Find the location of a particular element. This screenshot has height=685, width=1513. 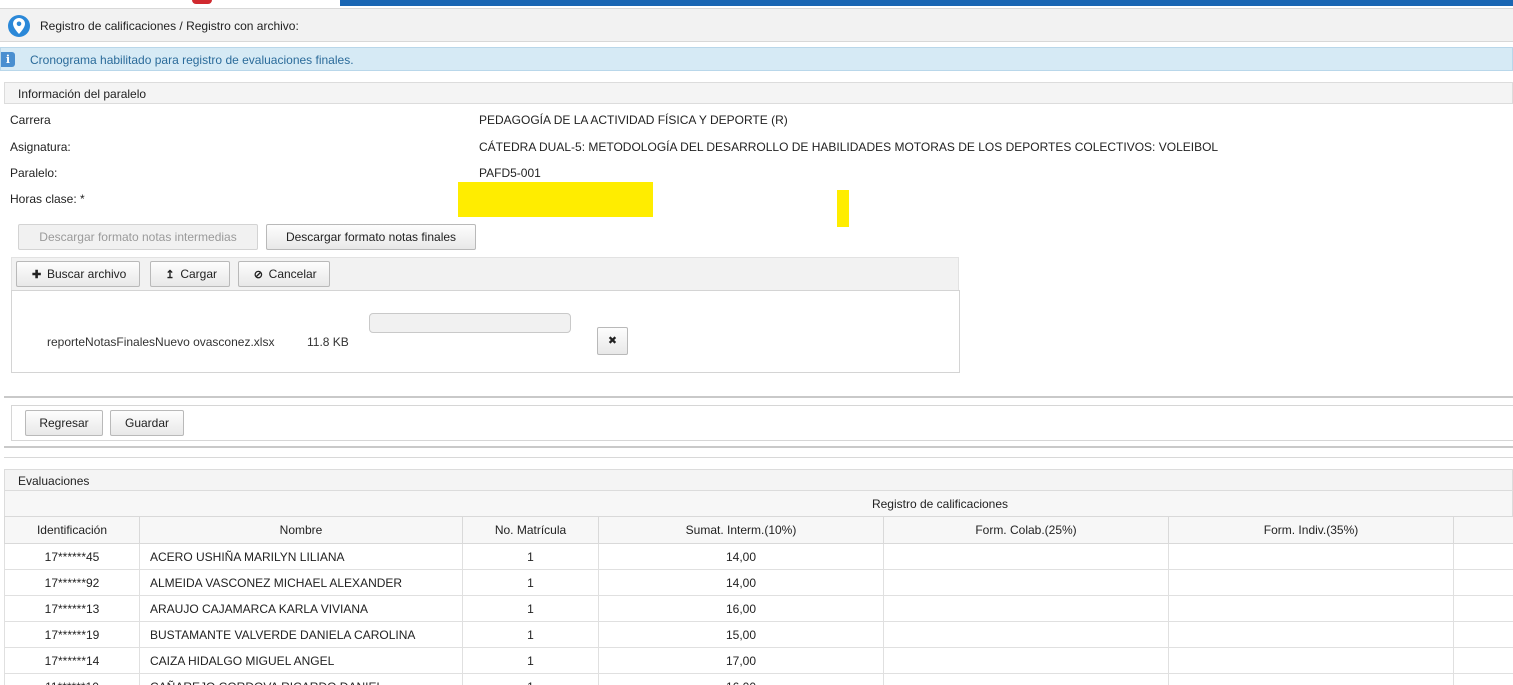

column-header: No. Matrícula is located at coordinates (530, 530).